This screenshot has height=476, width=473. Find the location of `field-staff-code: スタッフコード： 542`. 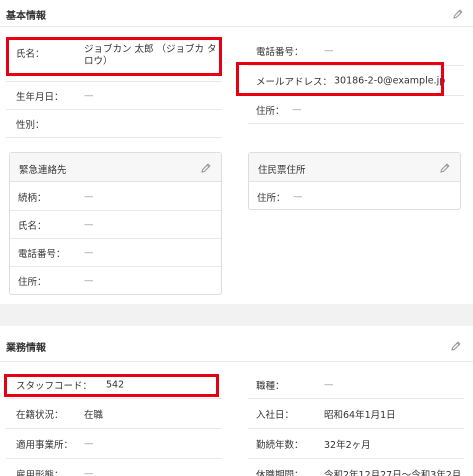

field-staff-code: スタッフコード： 542 is located at coordinates (114, 385).